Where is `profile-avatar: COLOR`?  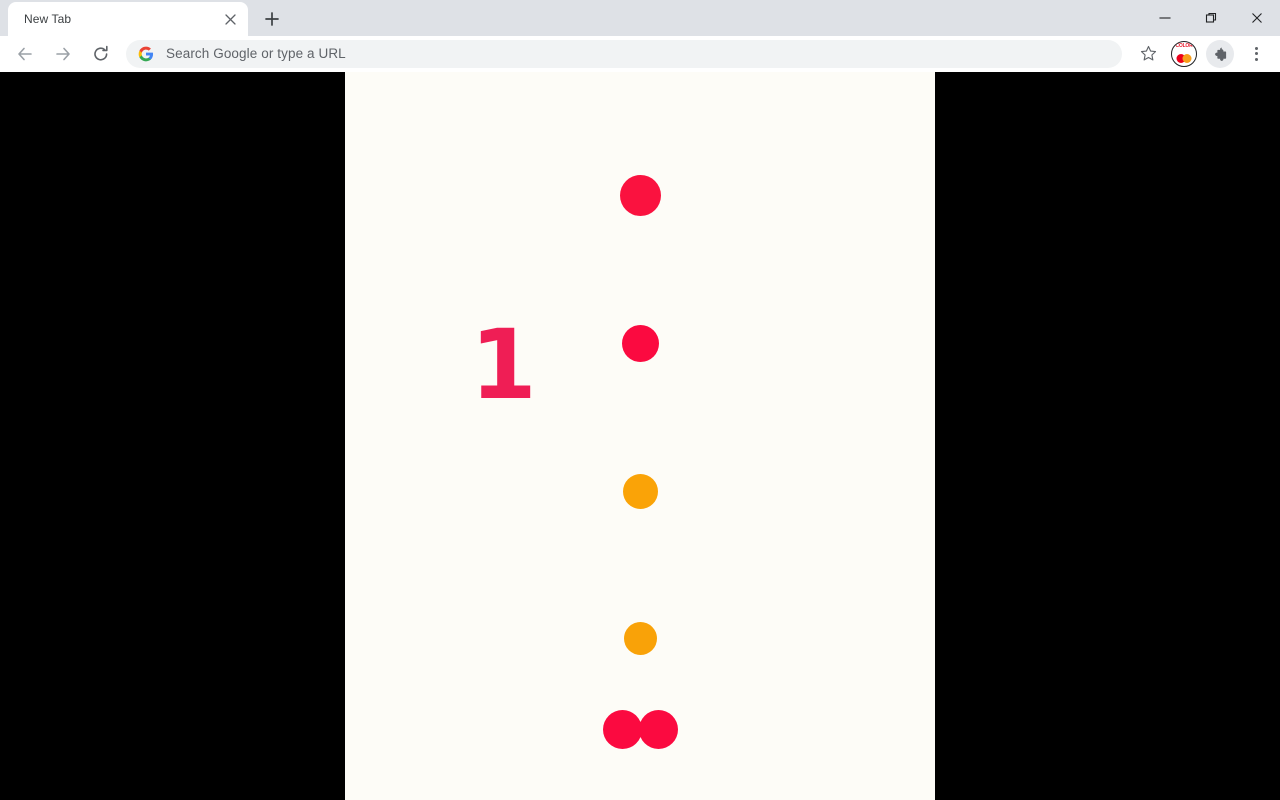 profile-avatar: COLOR is located at coordinates (1184, 53).